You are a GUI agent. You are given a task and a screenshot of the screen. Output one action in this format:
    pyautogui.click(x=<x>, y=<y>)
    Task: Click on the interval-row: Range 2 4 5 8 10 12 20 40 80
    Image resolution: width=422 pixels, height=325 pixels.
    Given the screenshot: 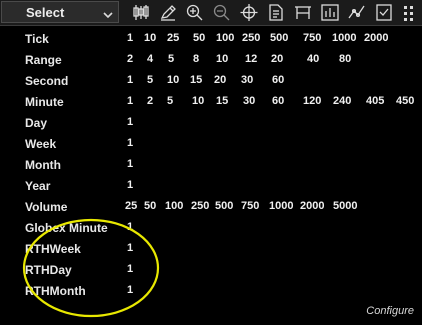 What is the action you would take?
    pyautogui.click(x=211, y=60)
    